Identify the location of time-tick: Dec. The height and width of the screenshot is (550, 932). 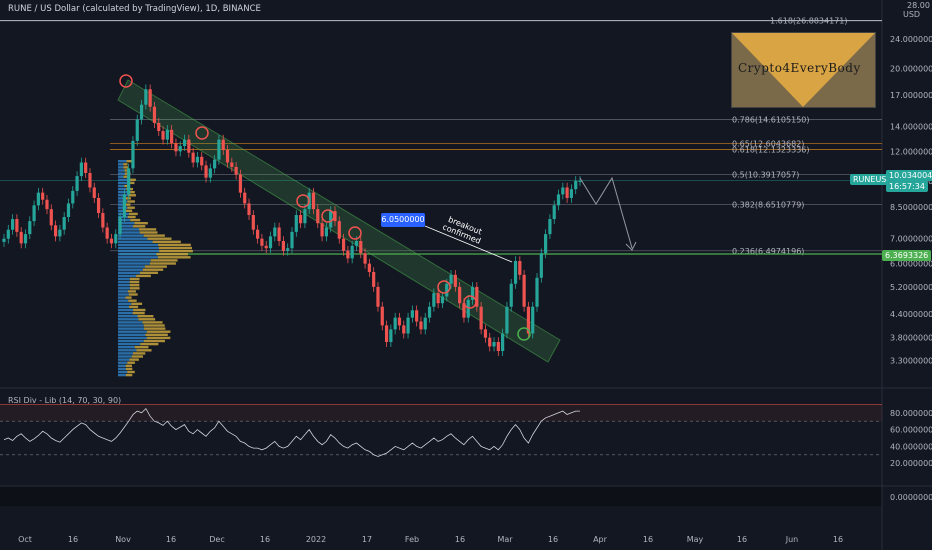
(216, 539).